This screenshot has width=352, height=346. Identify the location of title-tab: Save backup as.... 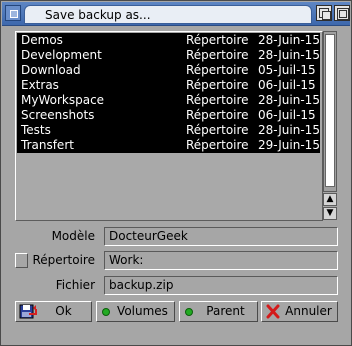
(168, 14).